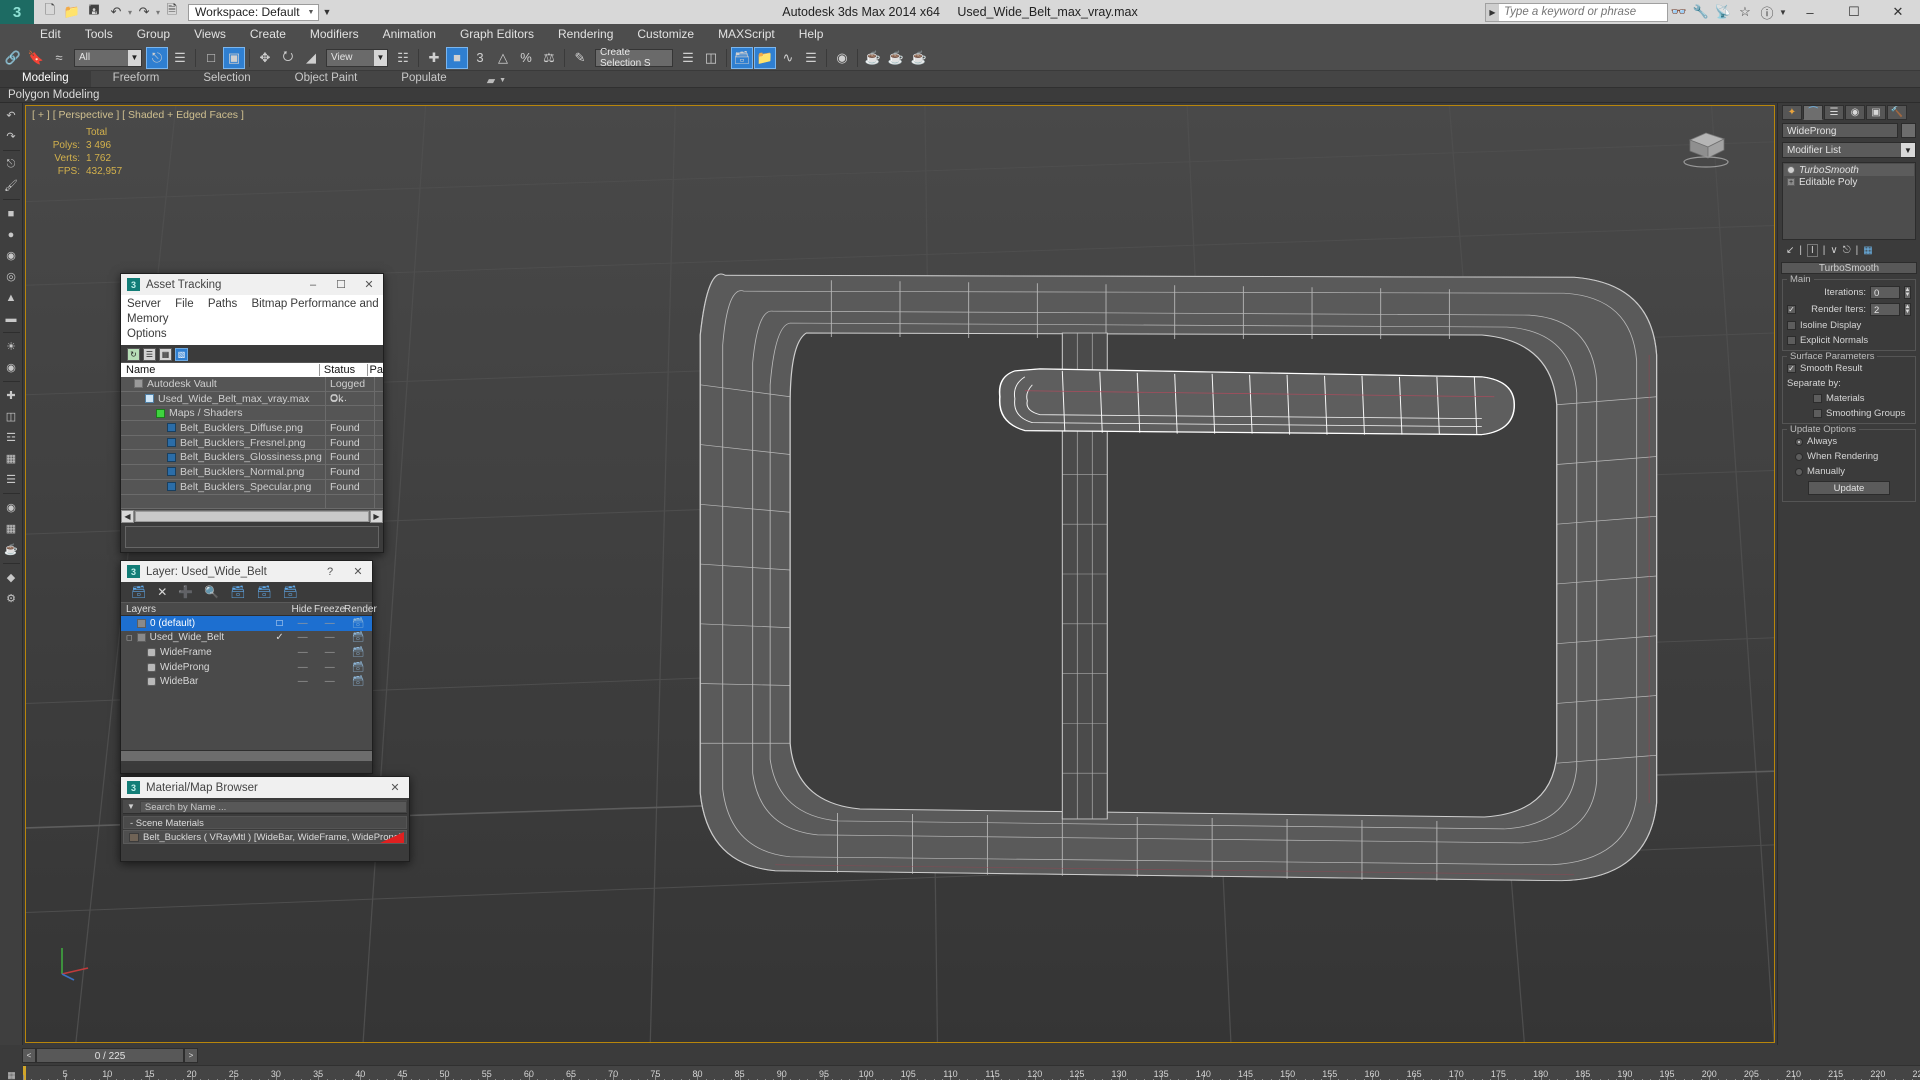 The width and height of the screenshot is (1920, 1080). What do you see at coordinates (11, 234) in the screenshot?
I see `sphere-primitive-icon: ●` at bounding box center [11, 234].